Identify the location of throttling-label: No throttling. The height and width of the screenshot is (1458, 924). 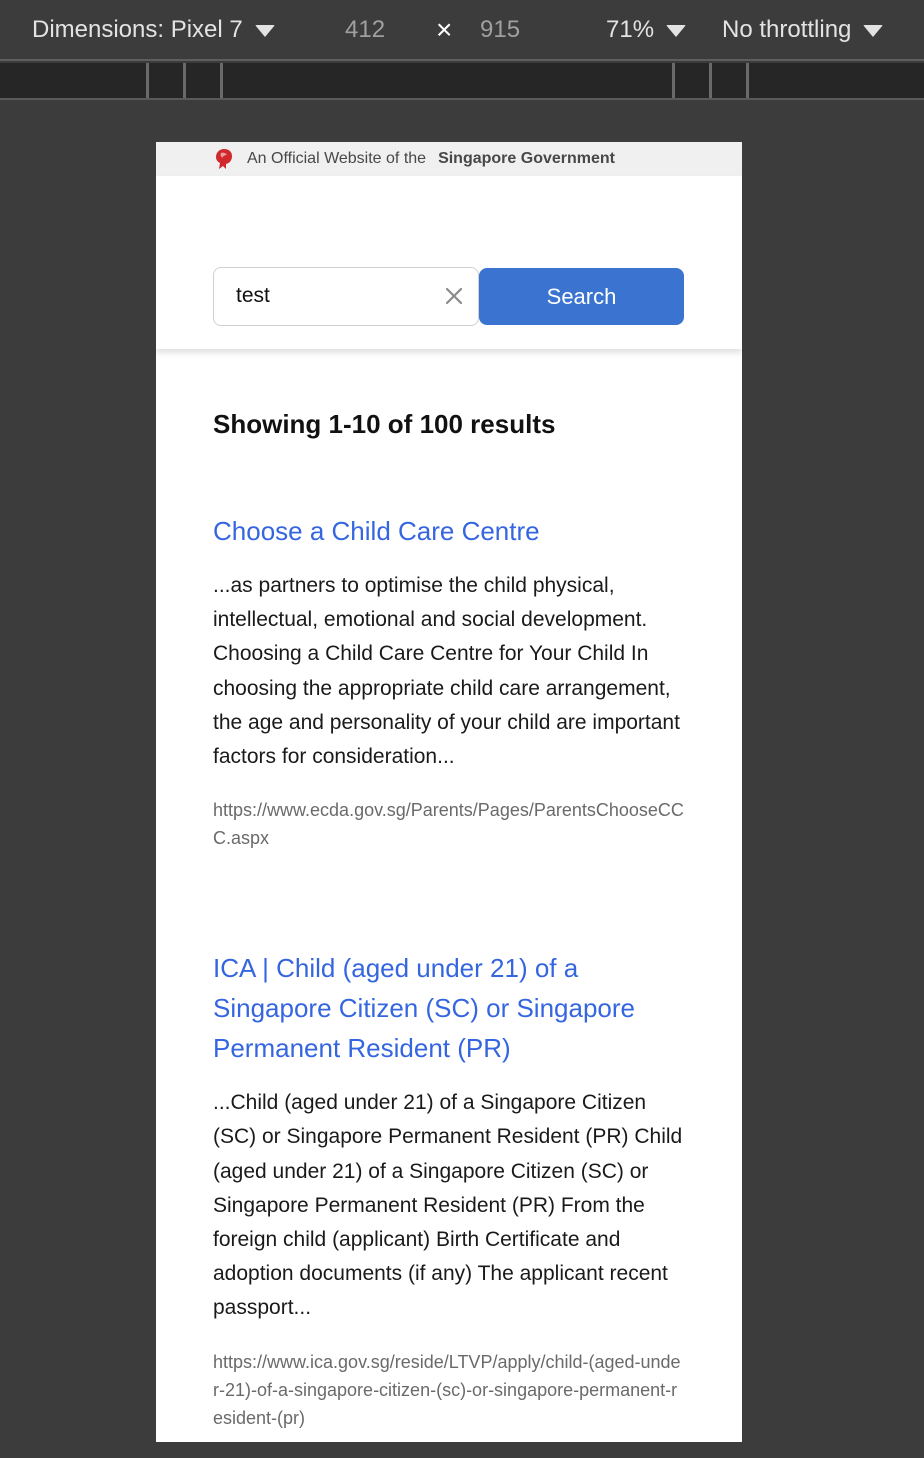
(787, 29).